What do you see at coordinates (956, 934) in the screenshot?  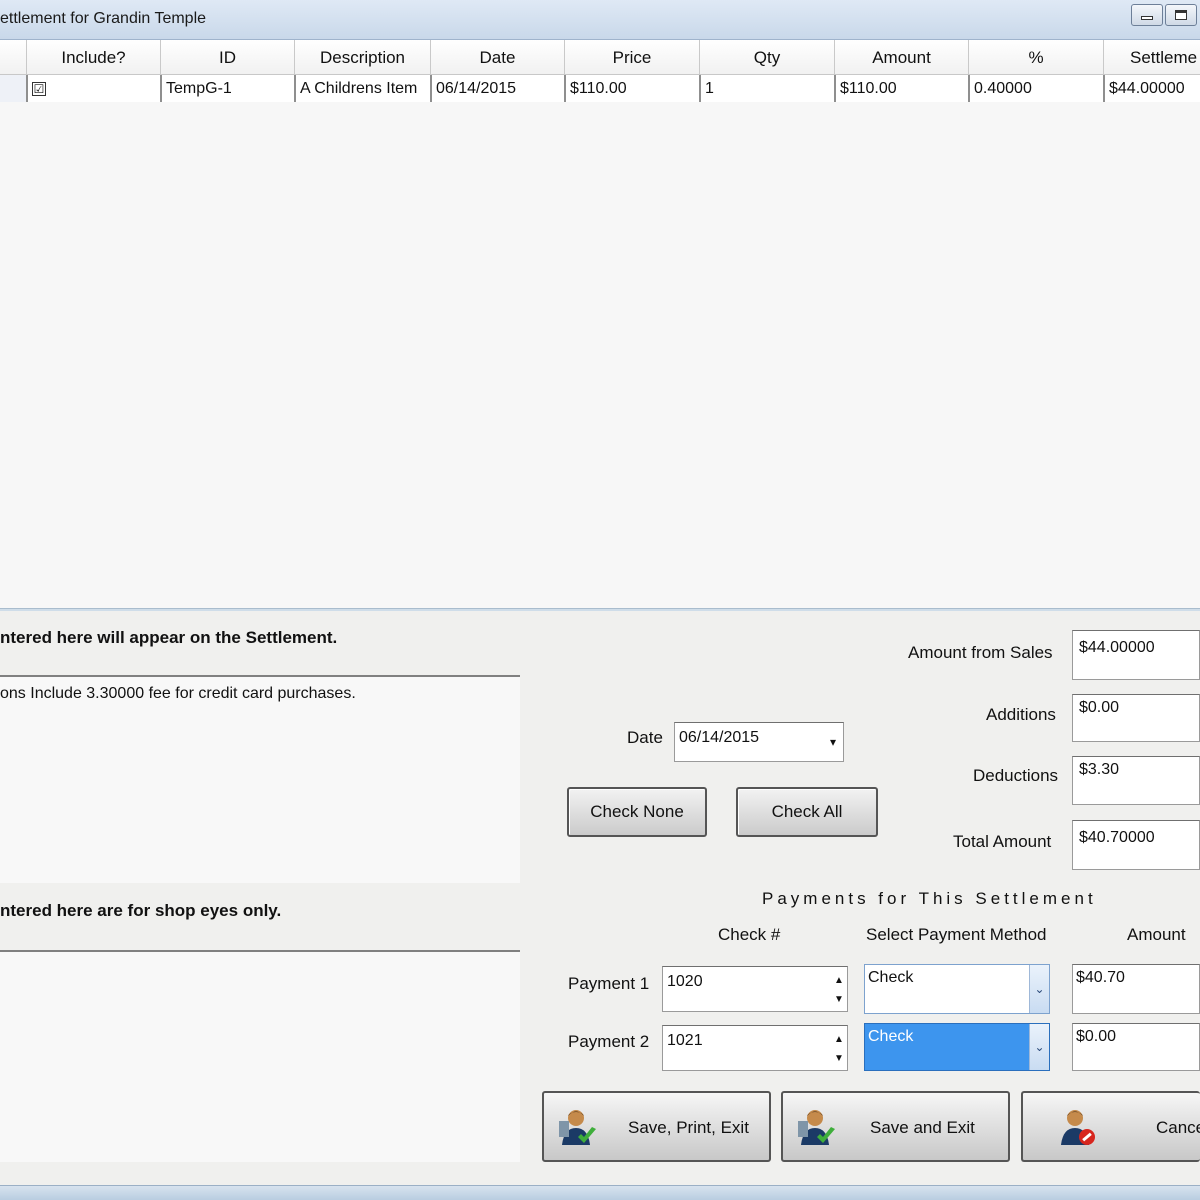 I see `payment-method-header: Select Payment Method` at bounding box center [956, 934].